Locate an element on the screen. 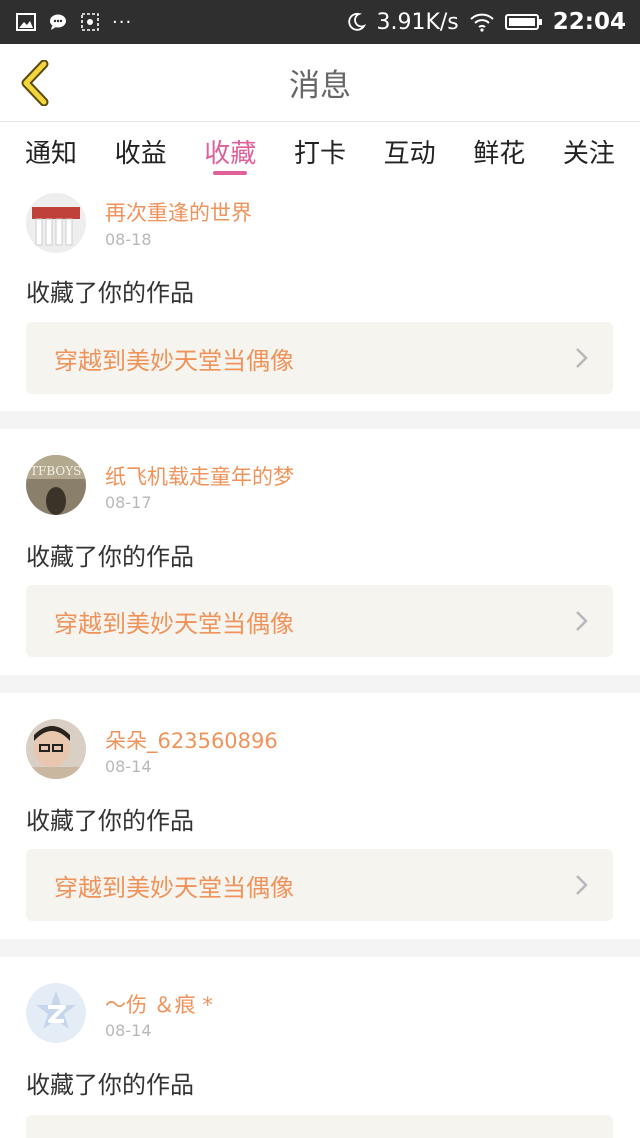 Image resolution: width=640 pixels, height=1138 pixels. battery-icon is located at coordinates (523, 22).